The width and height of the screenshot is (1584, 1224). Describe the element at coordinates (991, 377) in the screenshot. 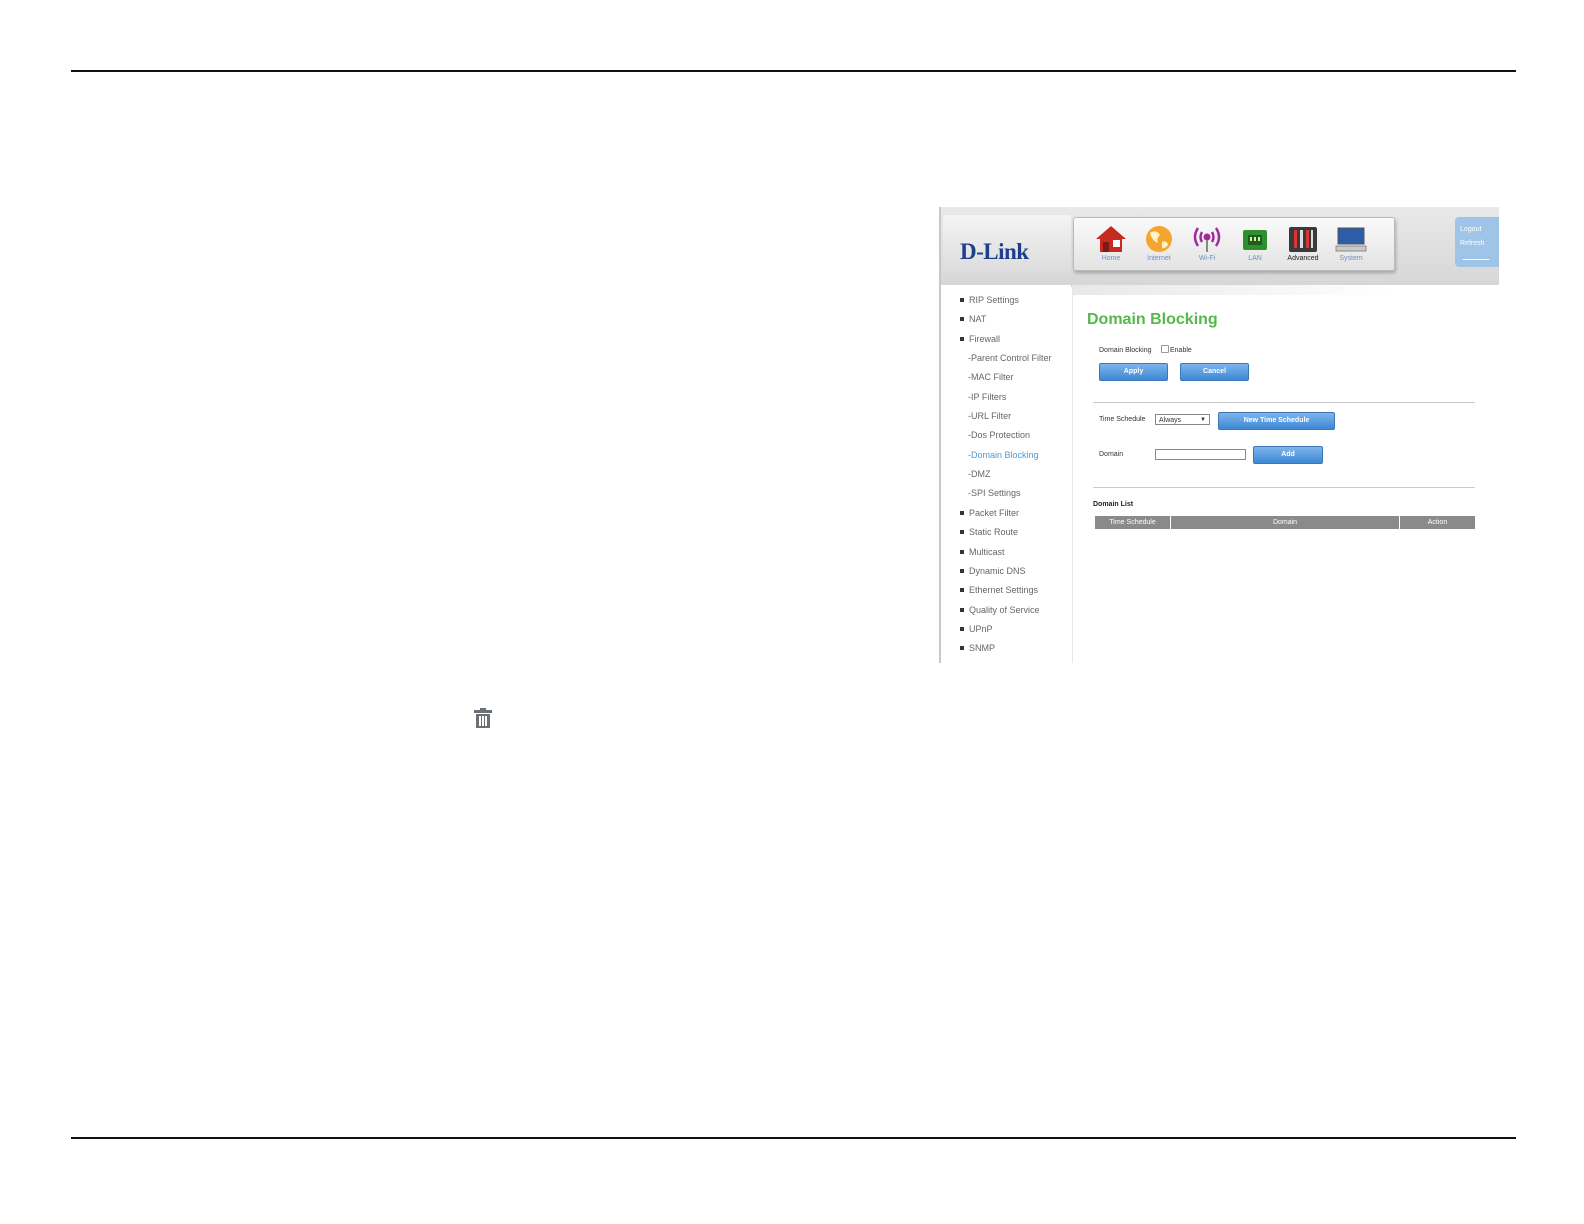

I see `sidebar-item-mac-filter: -MAC Filter` at that location.